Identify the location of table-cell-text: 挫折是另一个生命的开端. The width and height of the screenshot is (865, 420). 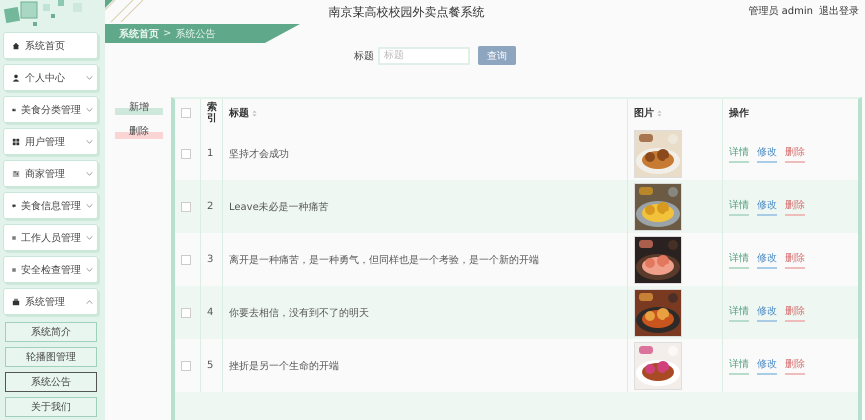
(284, 366).